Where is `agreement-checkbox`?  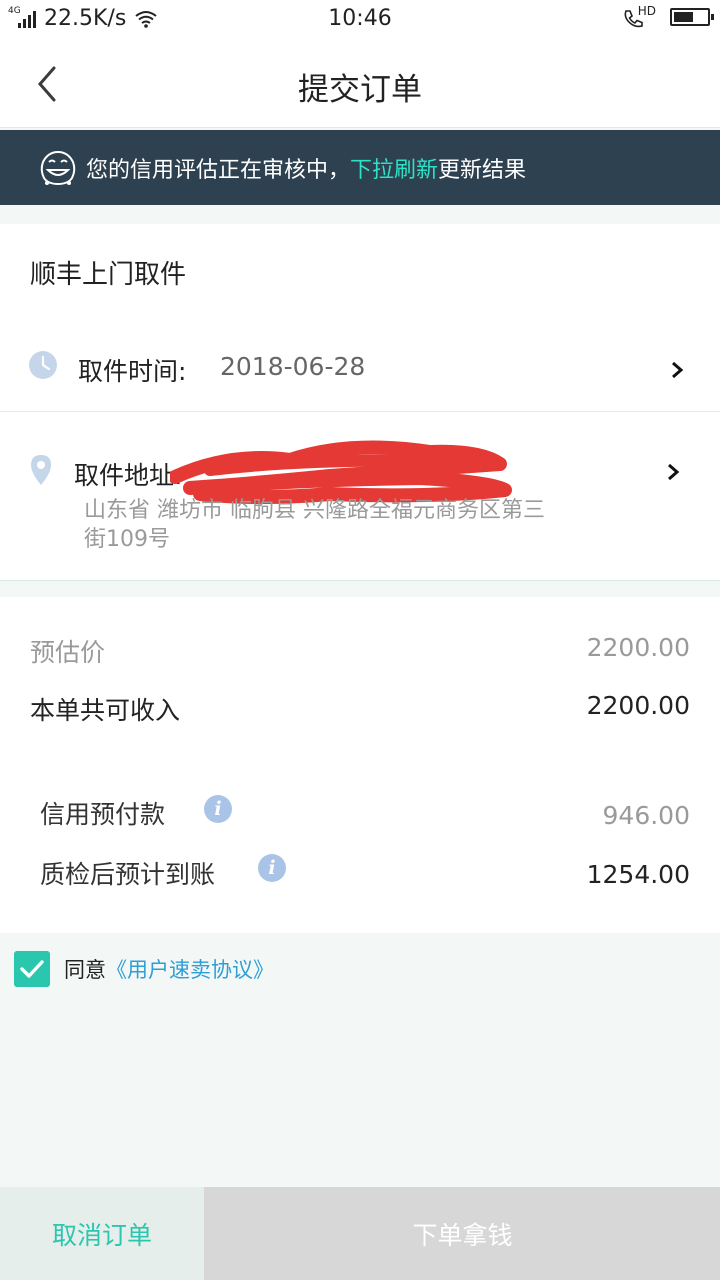 agreement-checkbox is located at coordinates (32, 969).